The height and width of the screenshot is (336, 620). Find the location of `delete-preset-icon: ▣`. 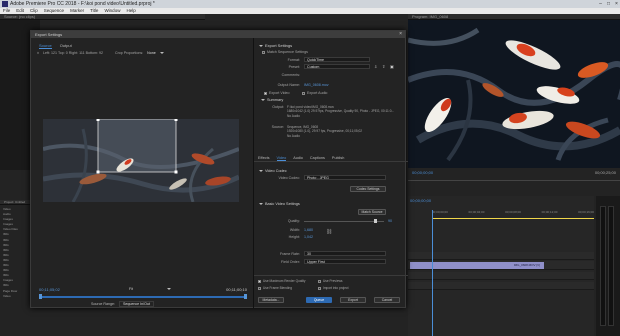

delete-preset-icon: ▣ is located at coordinates (392, 66).